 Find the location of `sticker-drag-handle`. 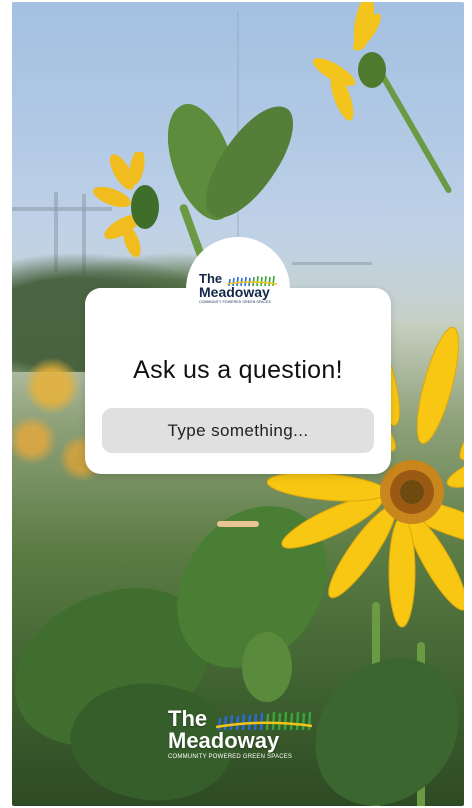

sticker-drag-handle is located at coordinates (238, 524).